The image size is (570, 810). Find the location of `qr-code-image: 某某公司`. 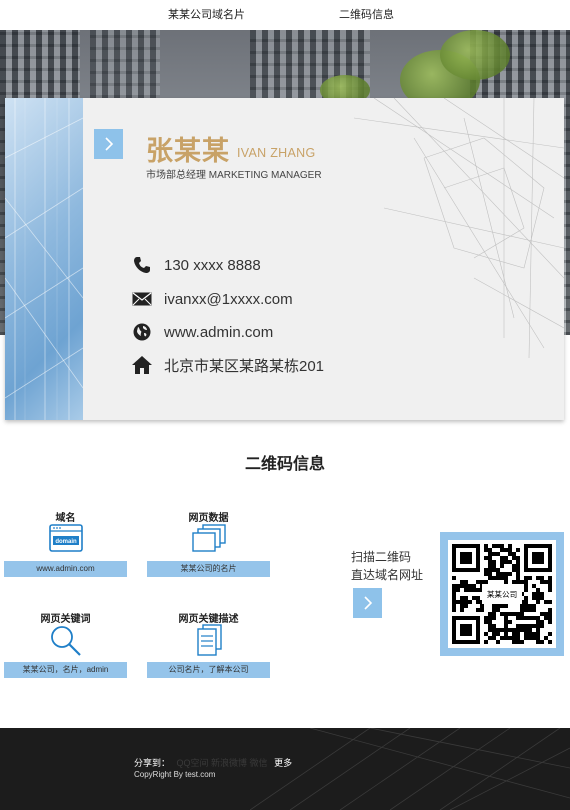

qr-code-image: 某某公司 is located at coordinates (502, 594).